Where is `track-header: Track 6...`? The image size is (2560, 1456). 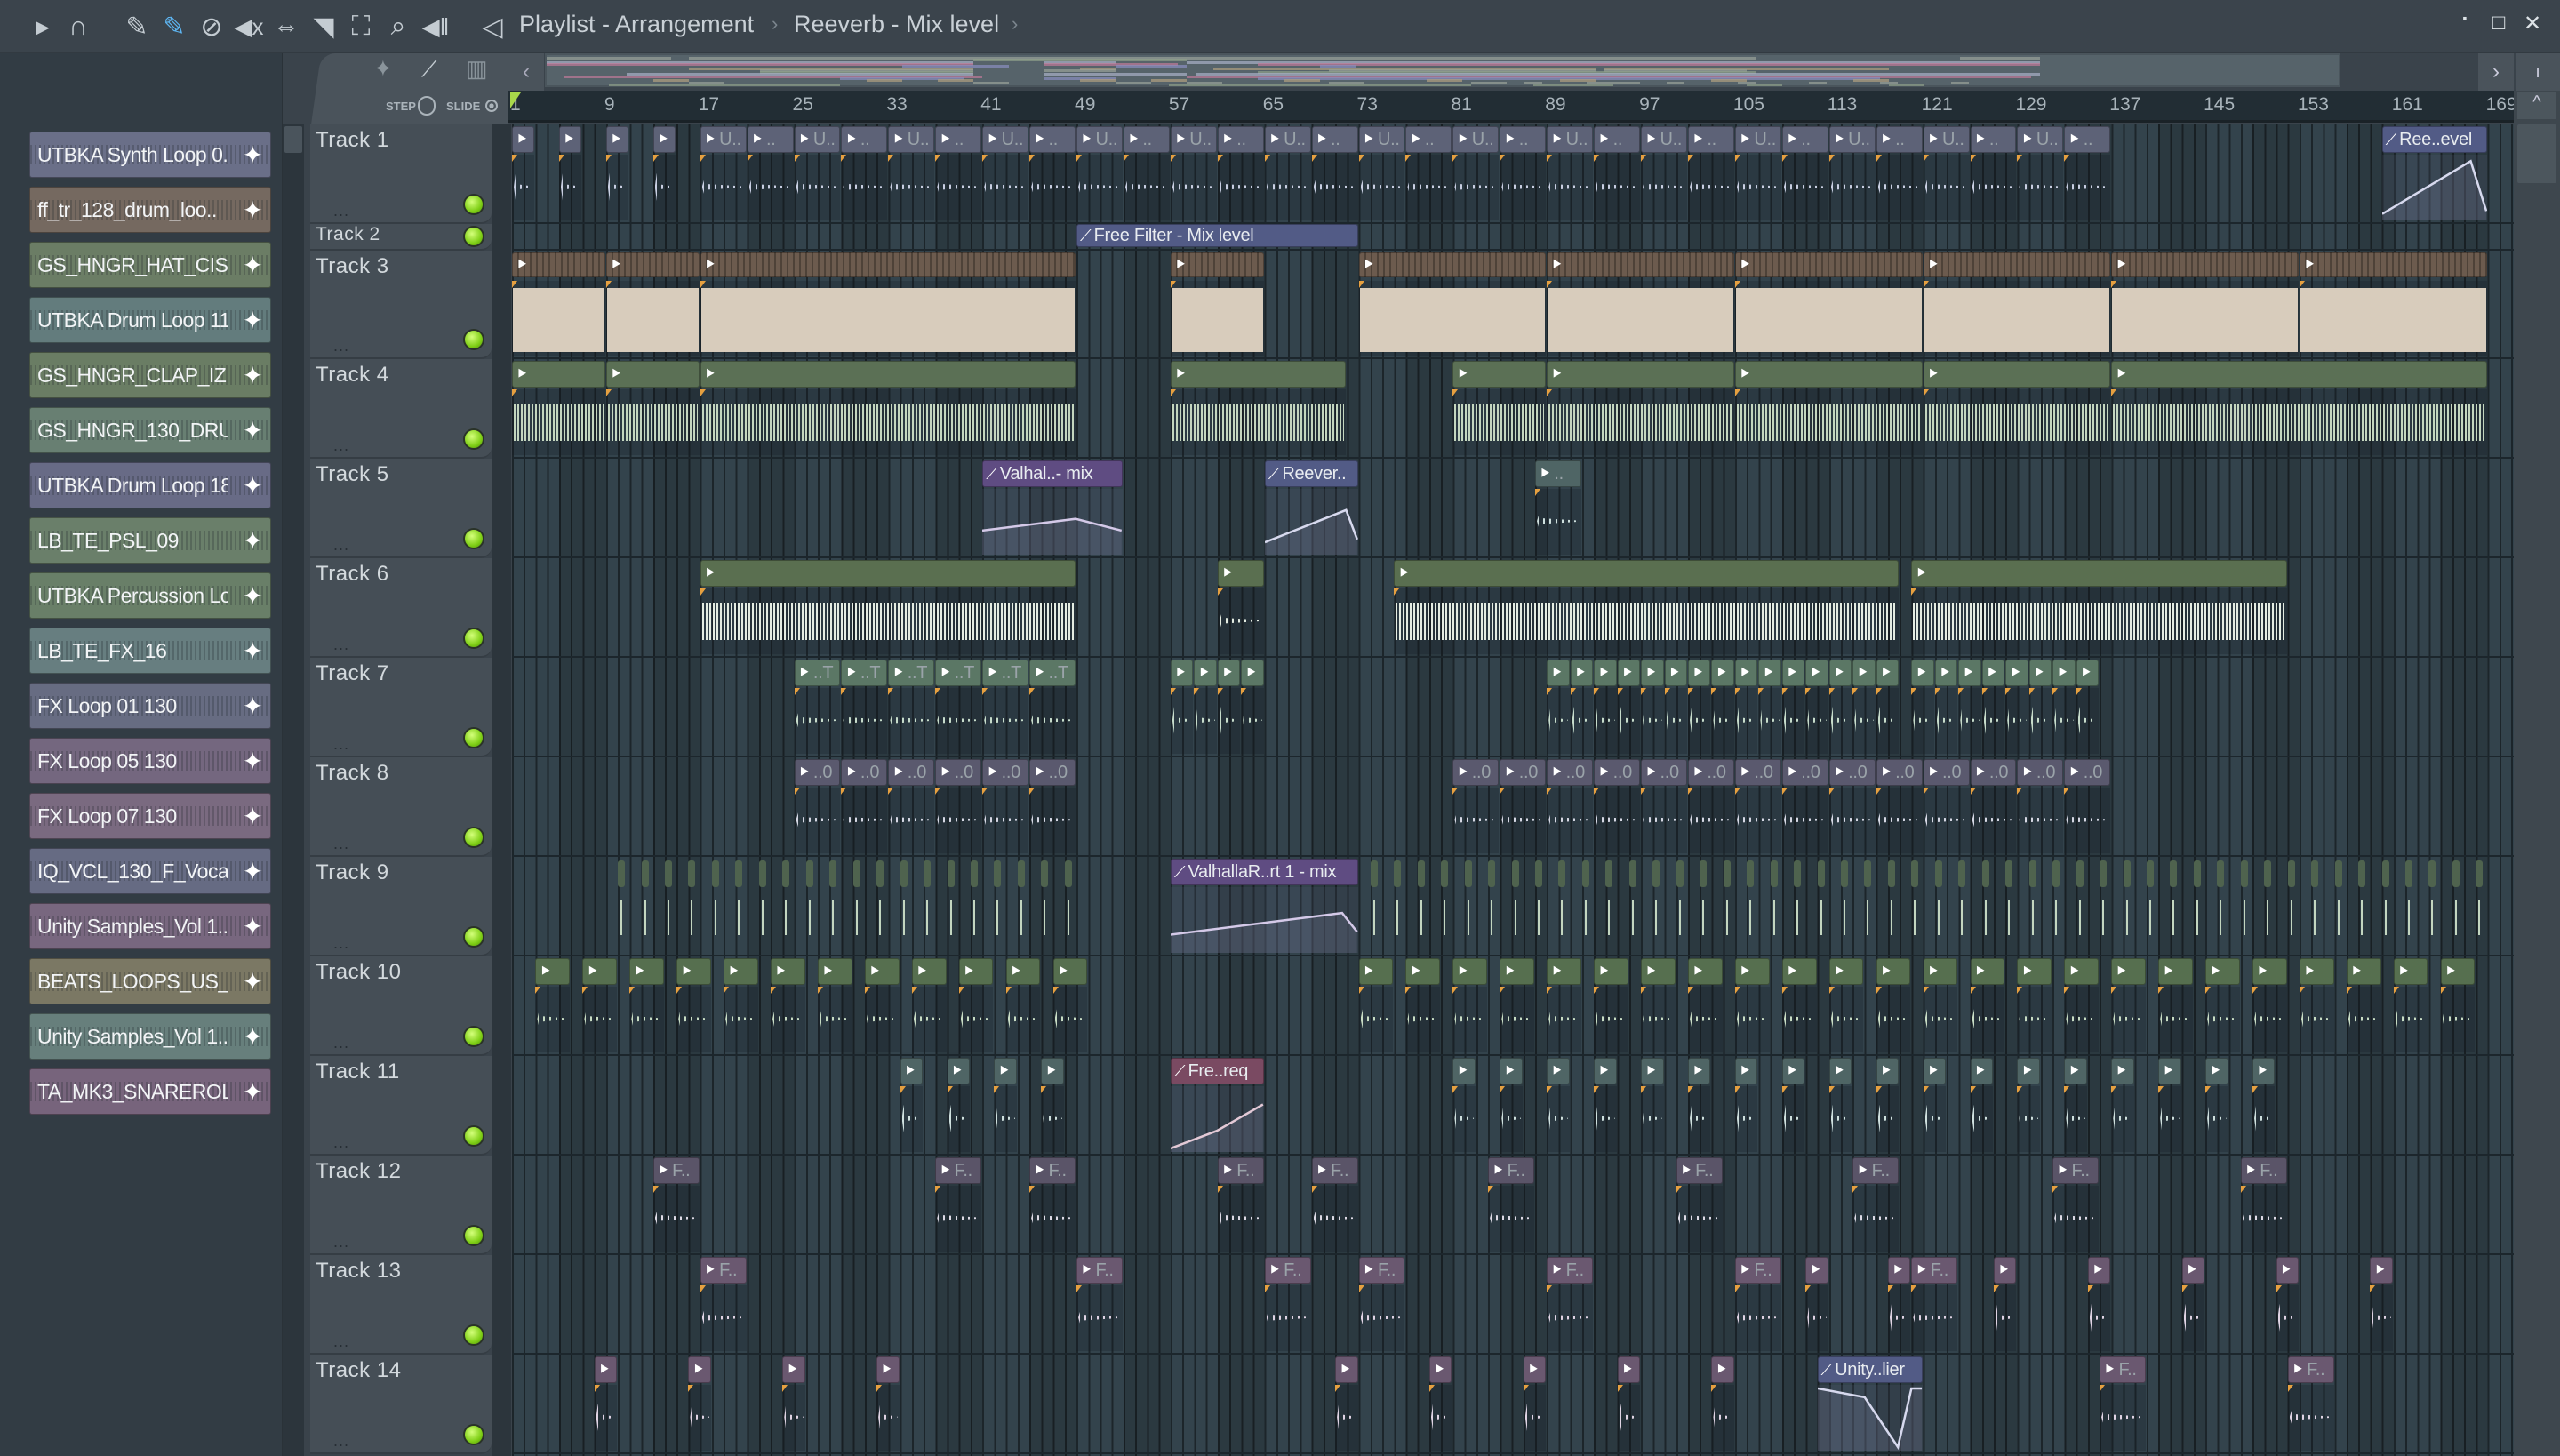
track-header: Track 6... is located at coordinates (401, 608).